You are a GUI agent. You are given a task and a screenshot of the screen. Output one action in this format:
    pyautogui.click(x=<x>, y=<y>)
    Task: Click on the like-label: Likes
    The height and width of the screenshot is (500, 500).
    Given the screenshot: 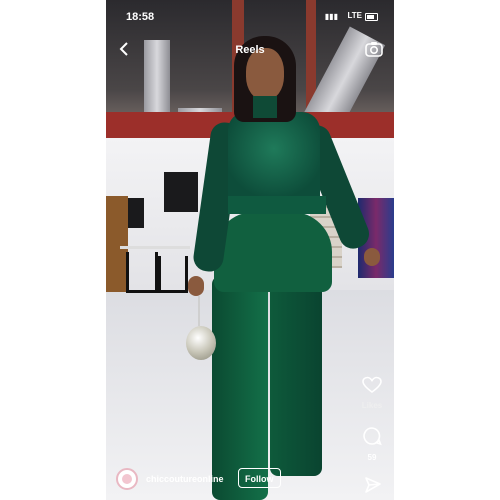 What is the action you would take?
    pyautogui.click(x=372, y=405)
    